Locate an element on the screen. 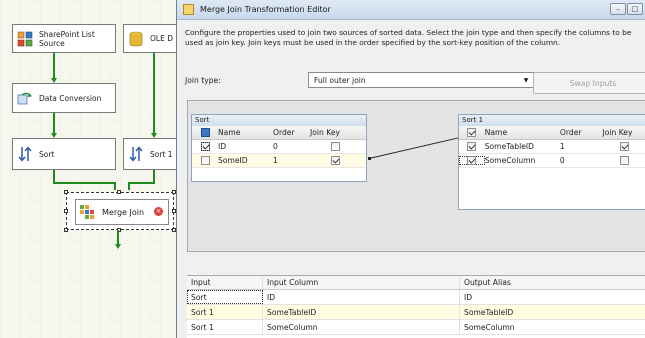 This screenshot has width=645, height=338. sort-1-icon is located at coordinates (136, 154).